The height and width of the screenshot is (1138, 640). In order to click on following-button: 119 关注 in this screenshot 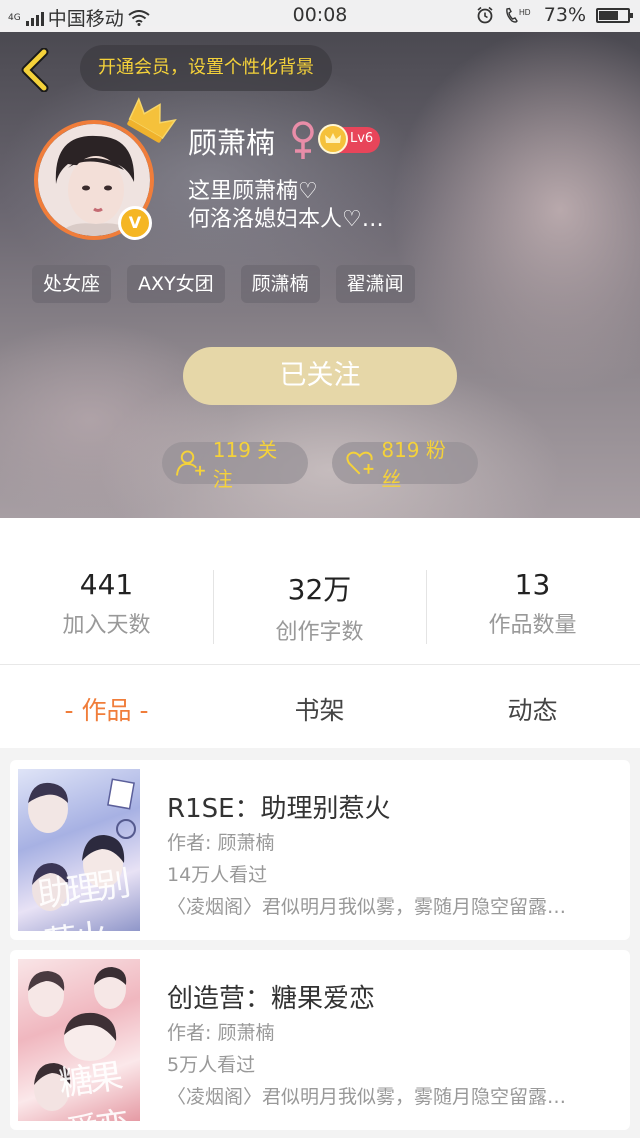, I will do `click(235, 464)`.